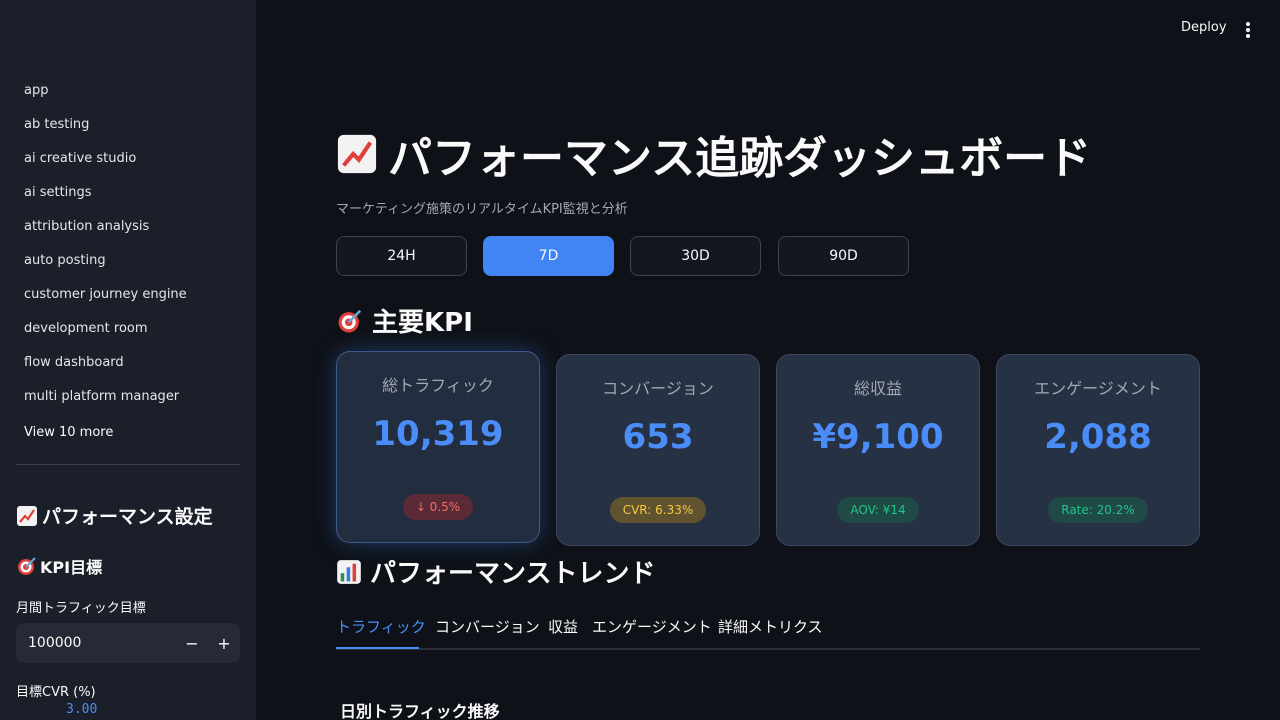 The image size is (1280, 720). I want to click on kpi-label: コンバージョン, so click(658, 388).